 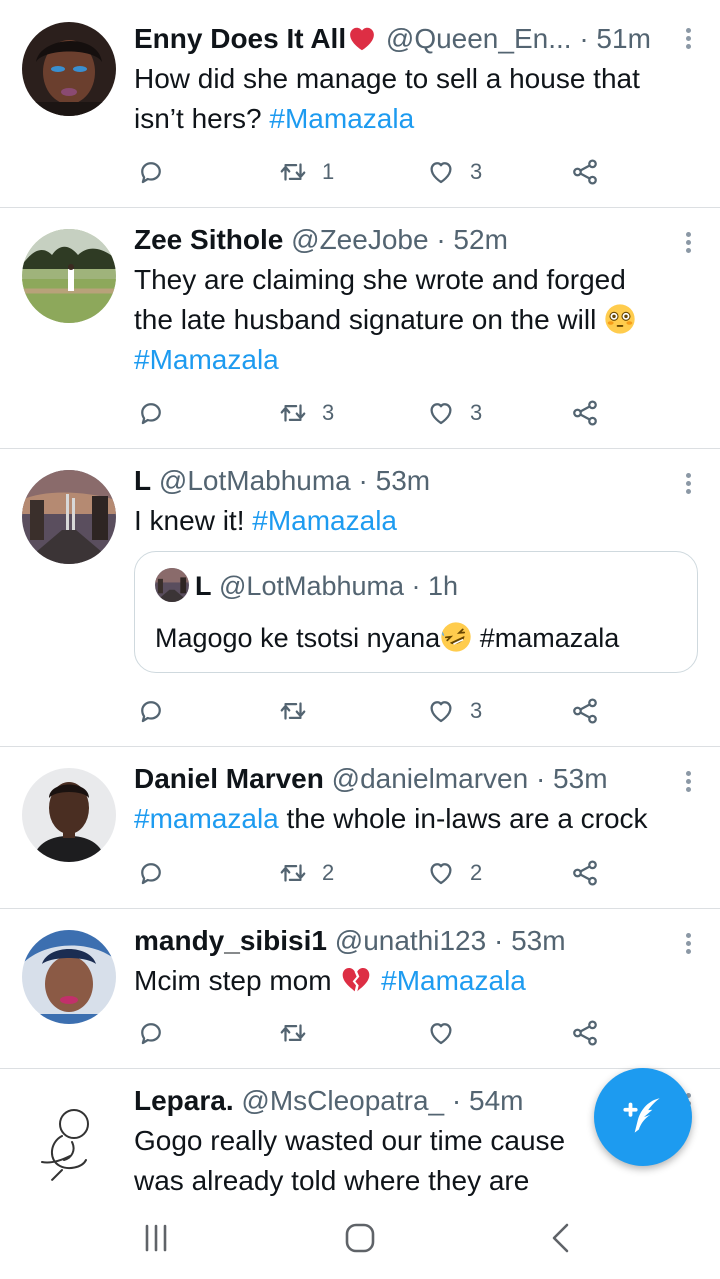 I want to click on quoted-tweet-header: L @LotMabhuma · 1h, so click(x=306, y=586).